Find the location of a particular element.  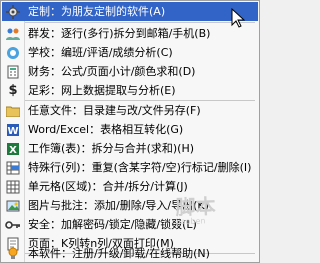

menu-item-label: 足彩：网上数据提取与分析(E) is located at coordinates (102, 90).